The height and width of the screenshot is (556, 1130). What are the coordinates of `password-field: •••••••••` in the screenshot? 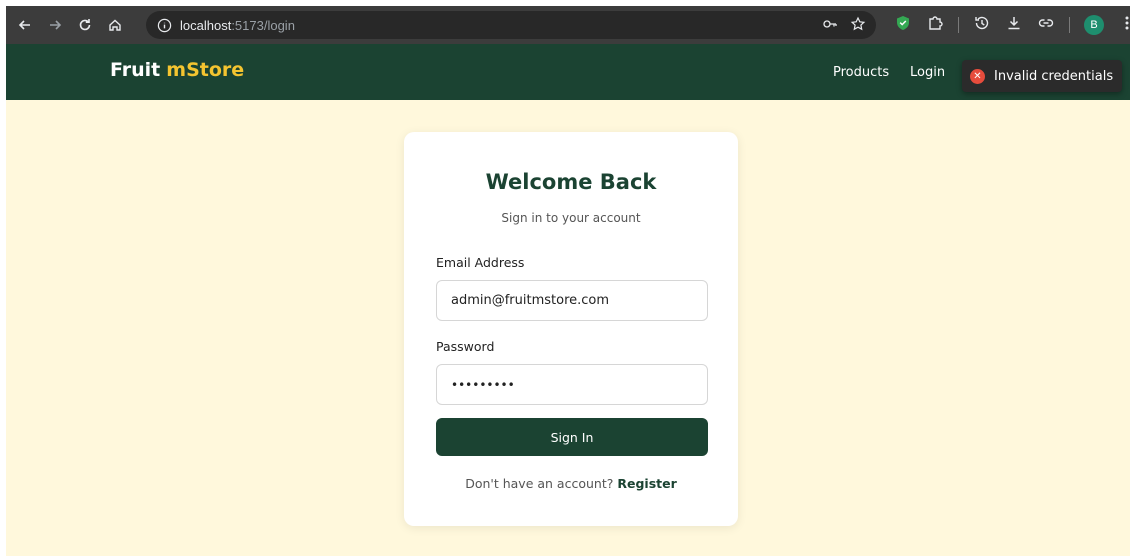 It's located at (572, 384).